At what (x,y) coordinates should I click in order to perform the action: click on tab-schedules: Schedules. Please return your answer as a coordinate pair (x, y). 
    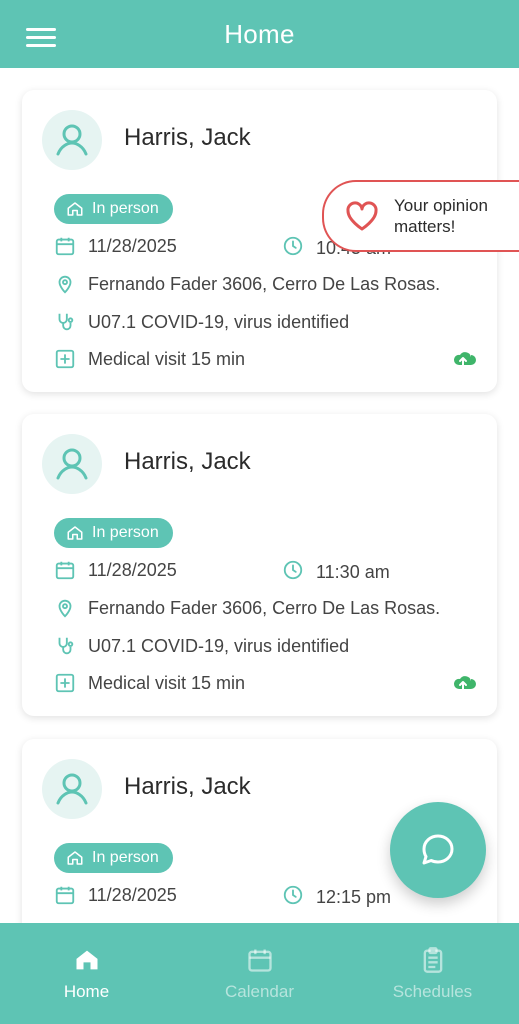
    Looking at the image, I should click on (432, 973).